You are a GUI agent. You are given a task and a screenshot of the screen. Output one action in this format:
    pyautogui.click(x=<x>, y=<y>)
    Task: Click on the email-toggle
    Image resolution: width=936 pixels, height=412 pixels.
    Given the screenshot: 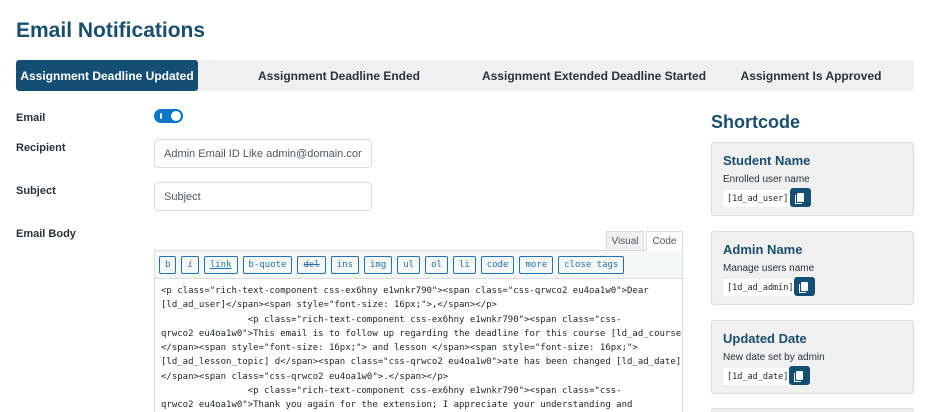 What is the action you would take?
    pyautogui.click(x=168, y=116)
    